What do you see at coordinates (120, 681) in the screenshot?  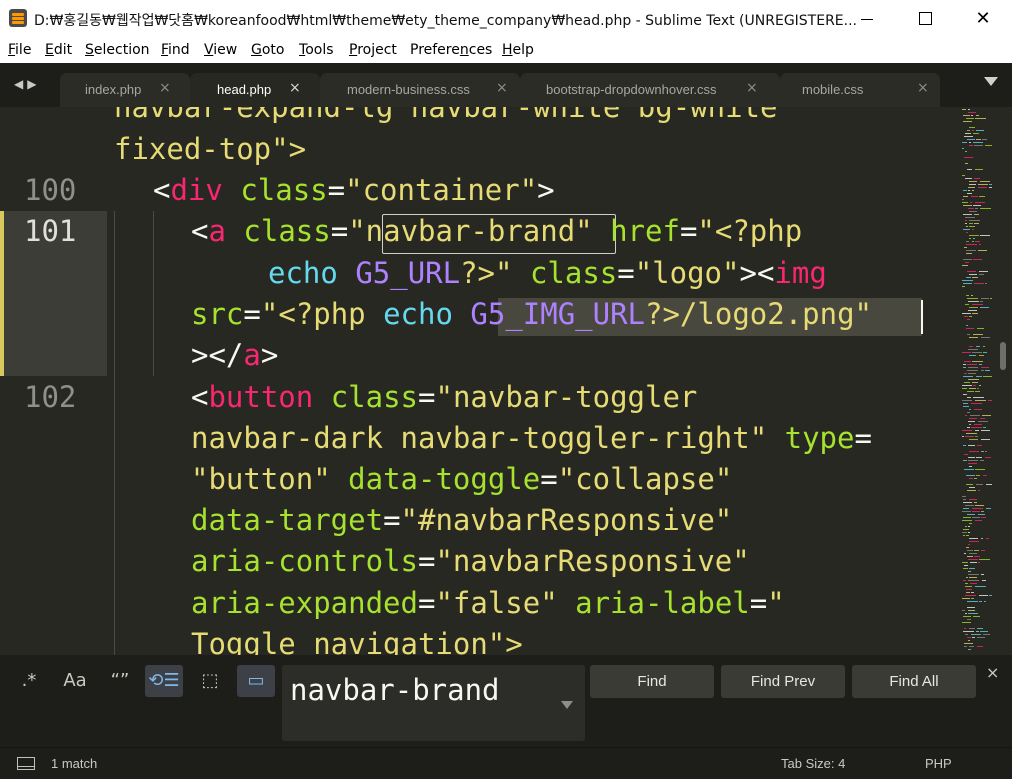 I see `whole-word-toggle-button: “”` at bounding box center [120, 681].